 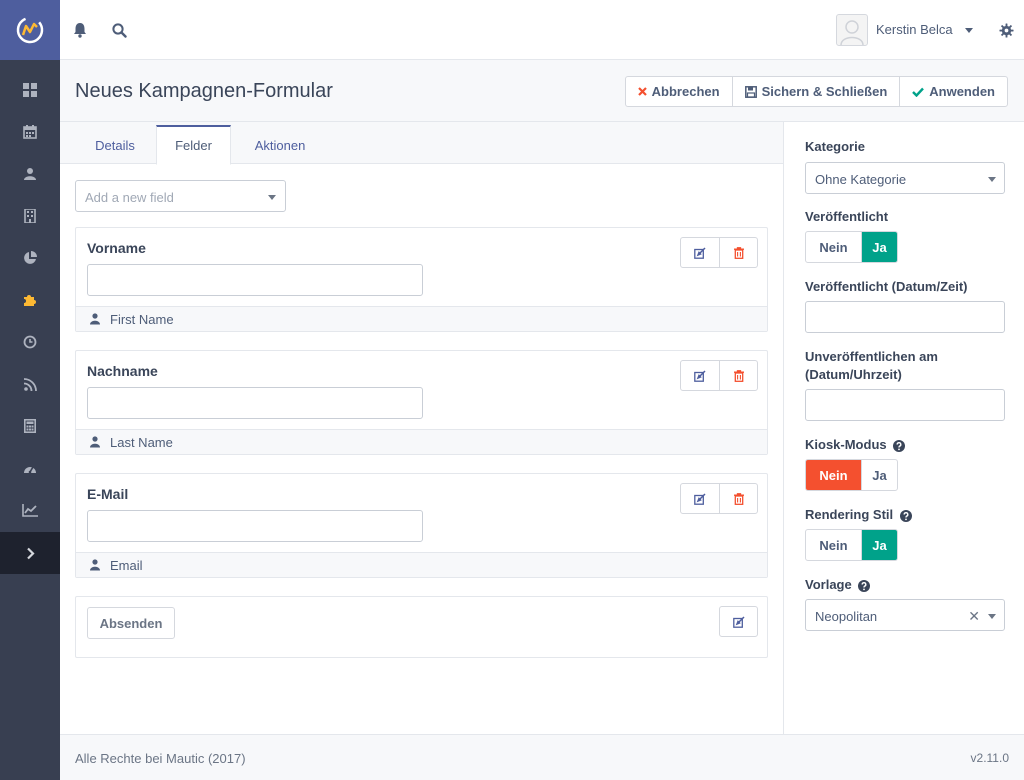 I want to click on calculator-icon, so click(x=30, y=426).